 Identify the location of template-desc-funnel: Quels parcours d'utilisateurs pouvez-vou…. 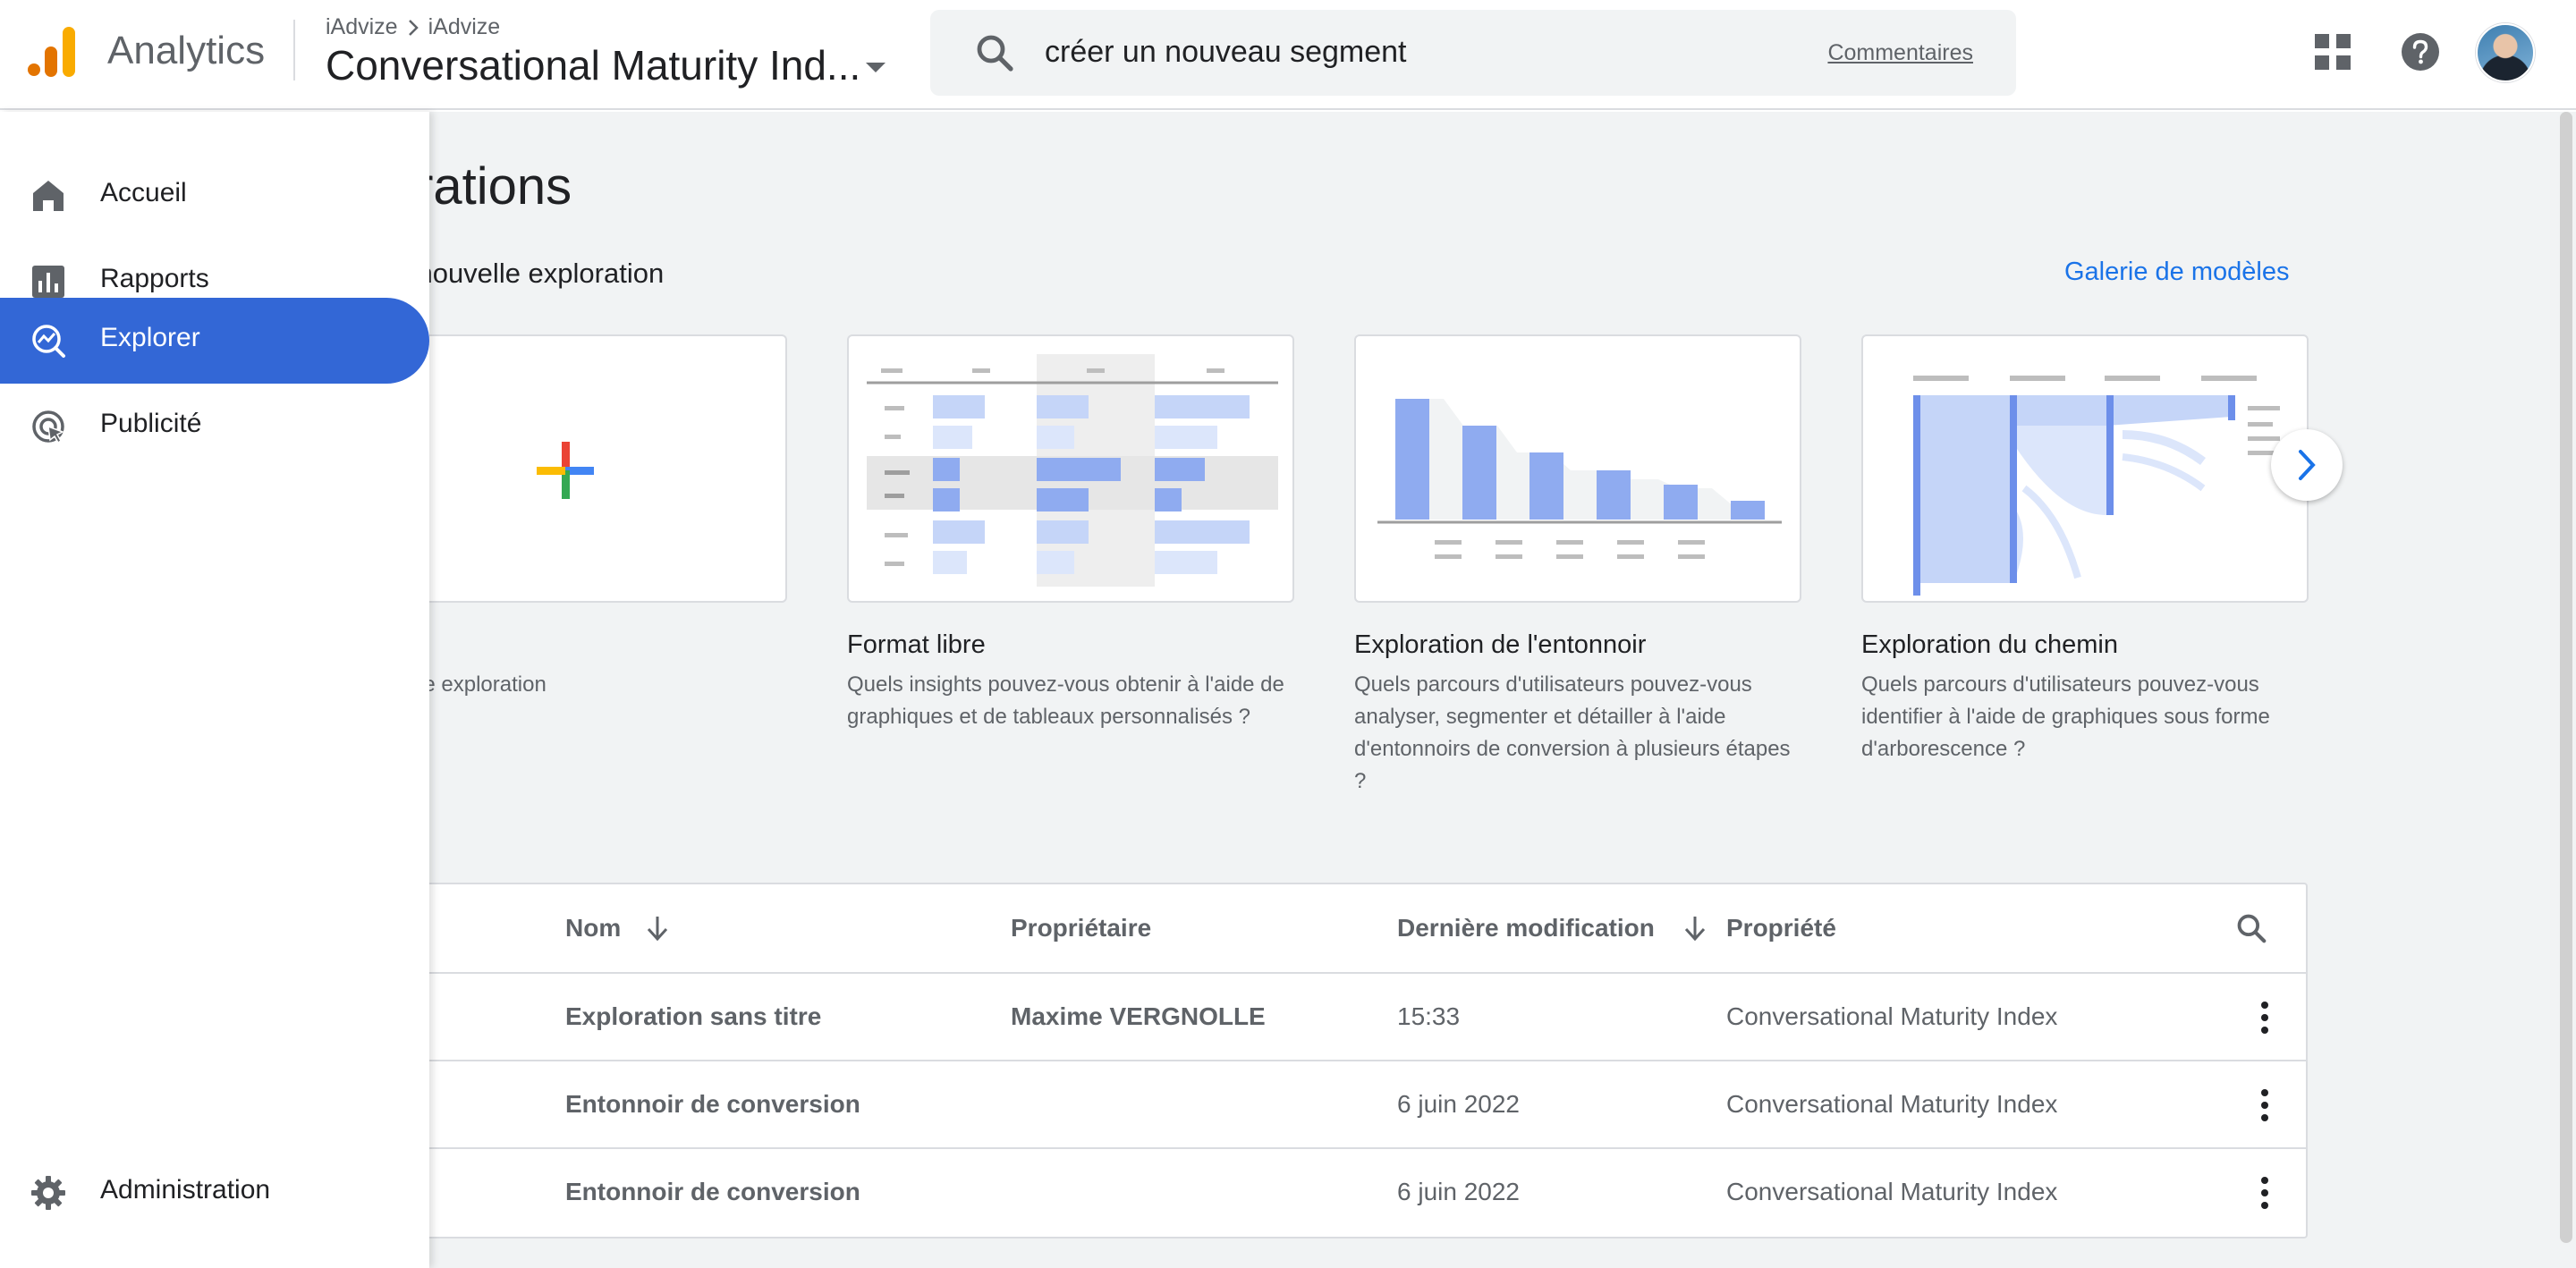
(1572, 732).